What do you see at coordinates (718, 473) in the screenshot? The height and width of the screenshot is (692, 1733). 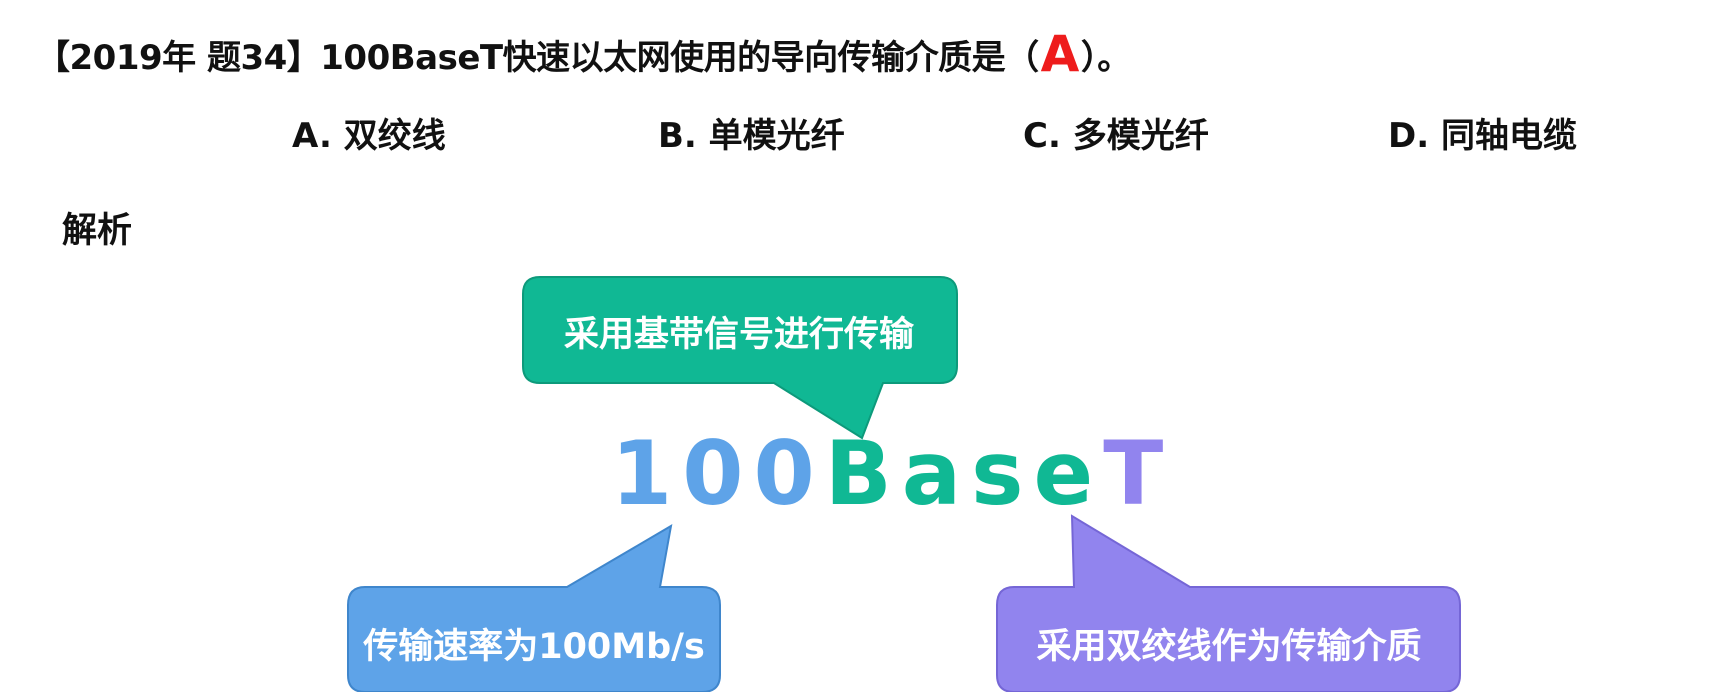 I see `term-speed: 100` at bounding box center [718, 473].